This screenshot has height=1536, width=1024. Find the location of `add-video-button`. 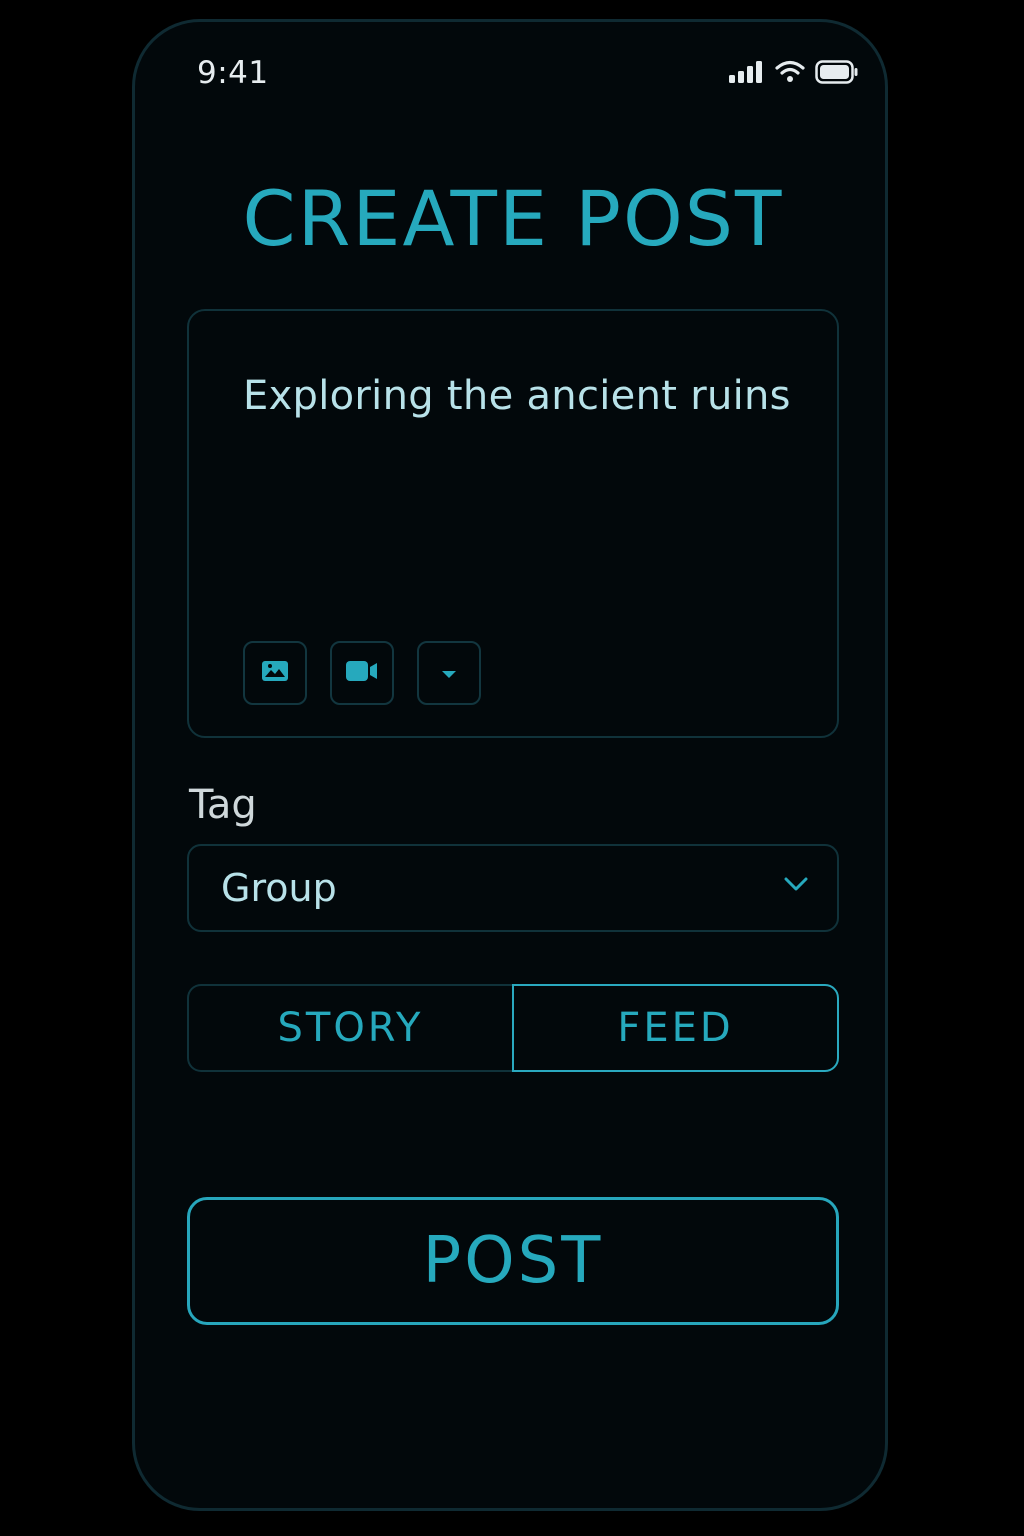

add-video-button is located at coordinates (362, 673).